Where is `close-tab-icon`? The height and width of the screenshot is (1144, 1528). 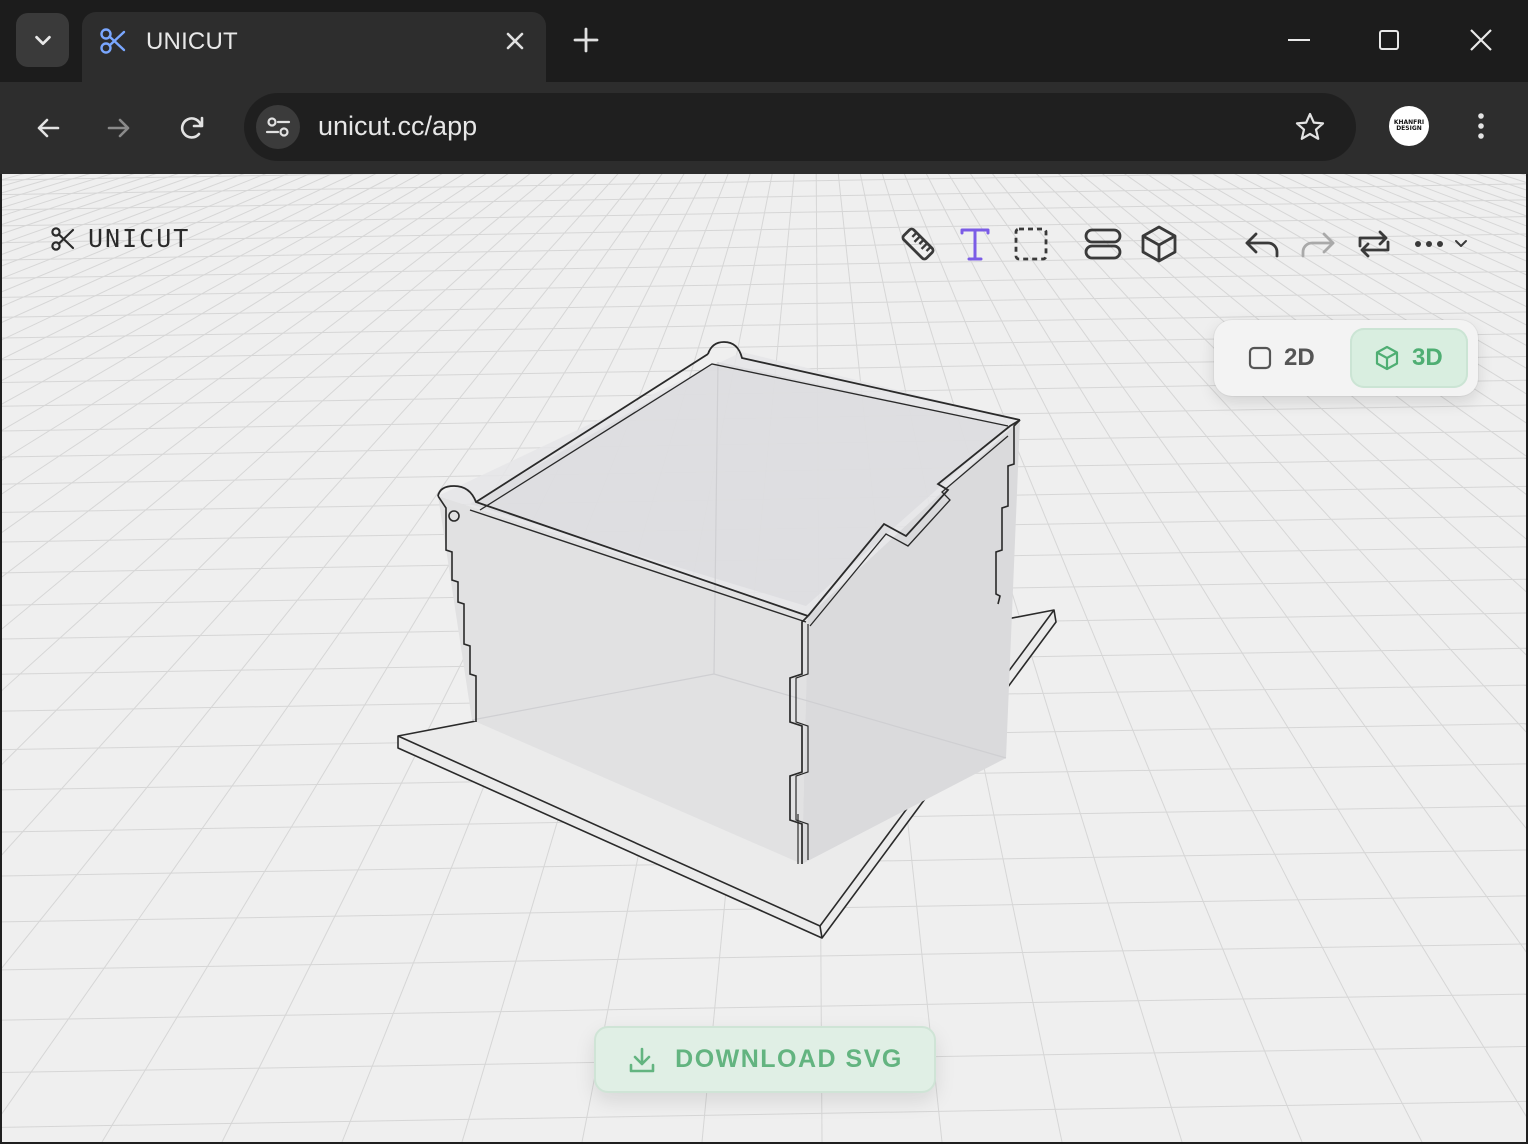 close-tab-icon is located at coordinates (515, 41).